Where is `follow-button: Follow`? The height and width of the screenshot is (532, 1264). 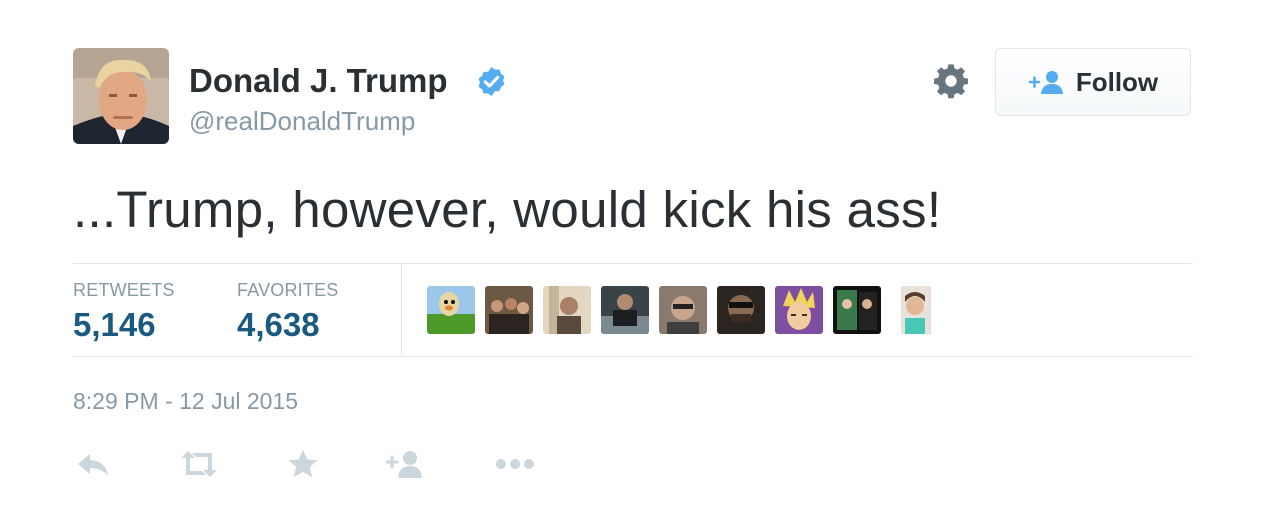 follow-button: Follow is located at coordinates (1093, 82).